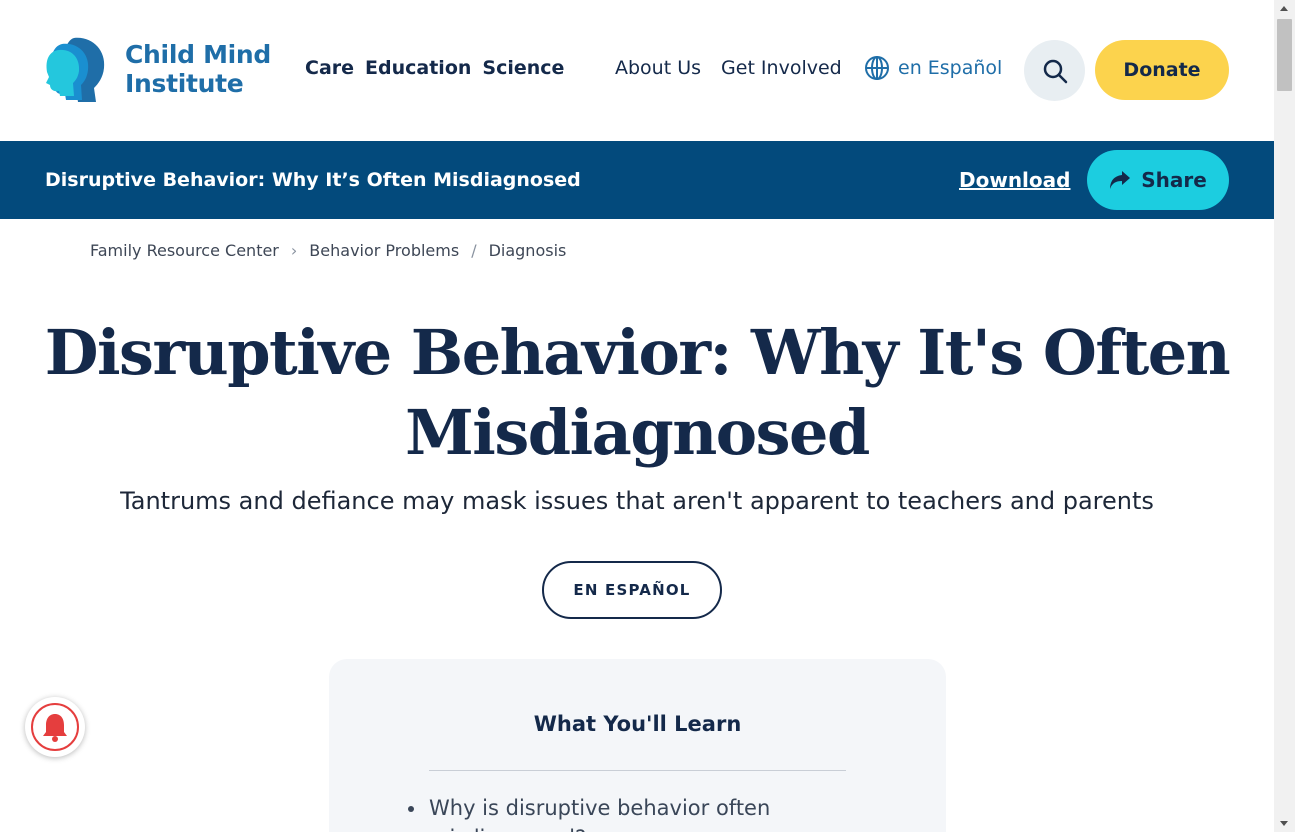 The width and height of the screenshot is (1295, 832). What do you see at coordinates (198, 54) in the screenshot?
I see `logo-line1: Child Mind` at bounding box center [198, 54].